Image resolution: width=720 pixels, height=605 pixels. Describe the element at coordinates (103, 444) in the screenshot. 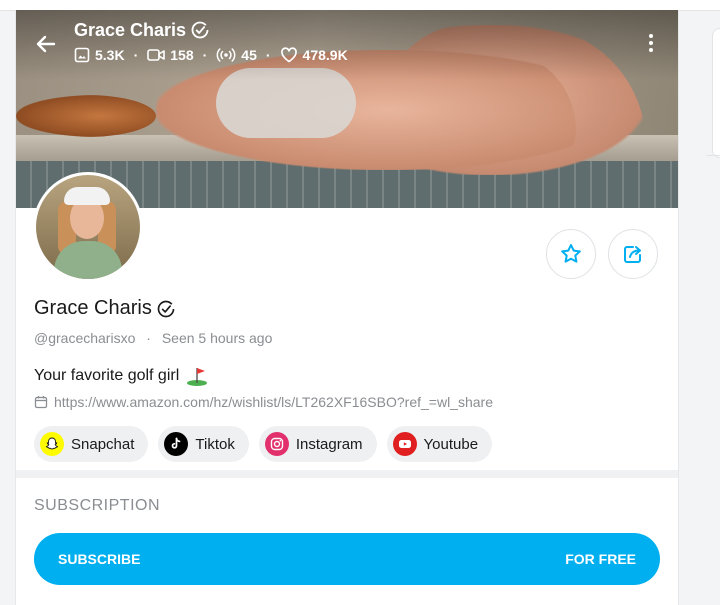

I see `social-label: Snapchat` at that location.